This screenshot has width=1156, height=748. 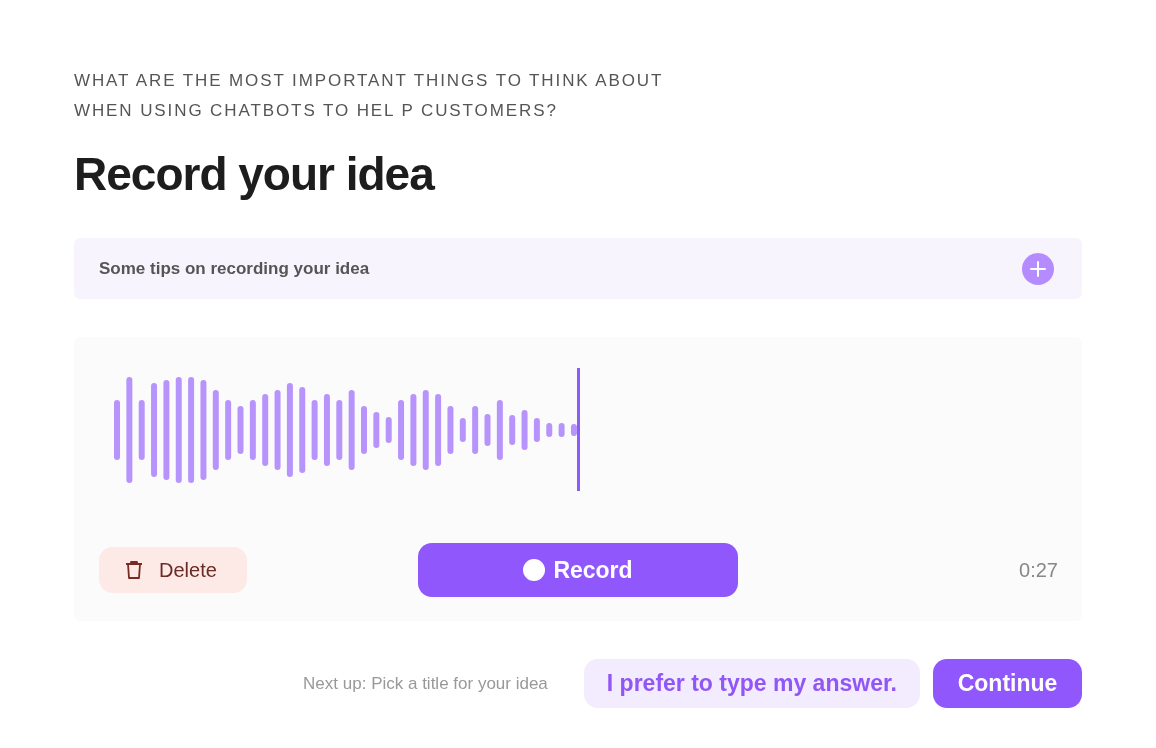 I want to click on elapsed-time: 0:27, so click(x=1038, y=570).